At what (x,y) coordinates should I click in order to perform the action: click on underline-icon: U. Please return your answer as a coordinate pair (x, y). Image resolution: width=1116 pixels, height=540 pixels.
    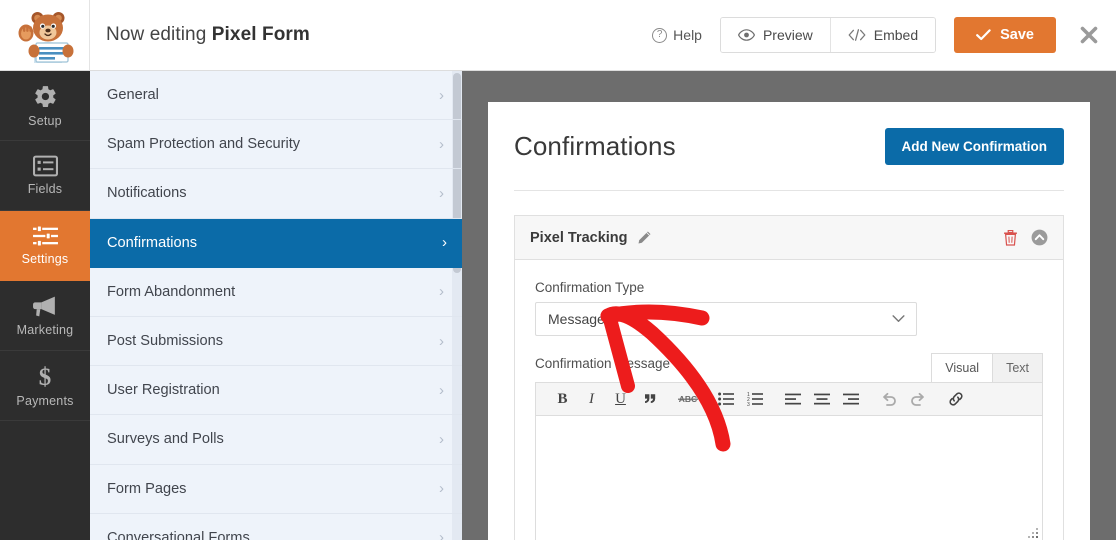
    Looking at the image, I should click on (620, 399).